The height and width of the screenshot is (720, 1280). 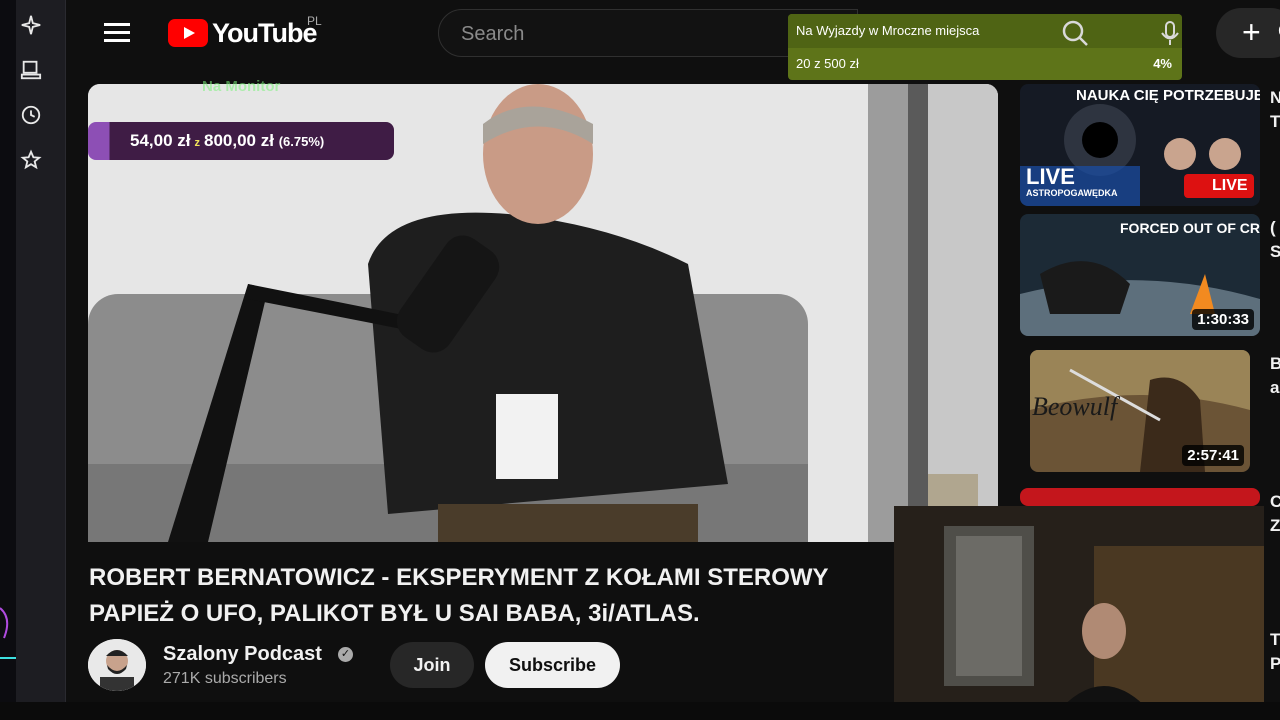 I want to click on subscribe-button: Subscribe, so click(x=552, y=665).